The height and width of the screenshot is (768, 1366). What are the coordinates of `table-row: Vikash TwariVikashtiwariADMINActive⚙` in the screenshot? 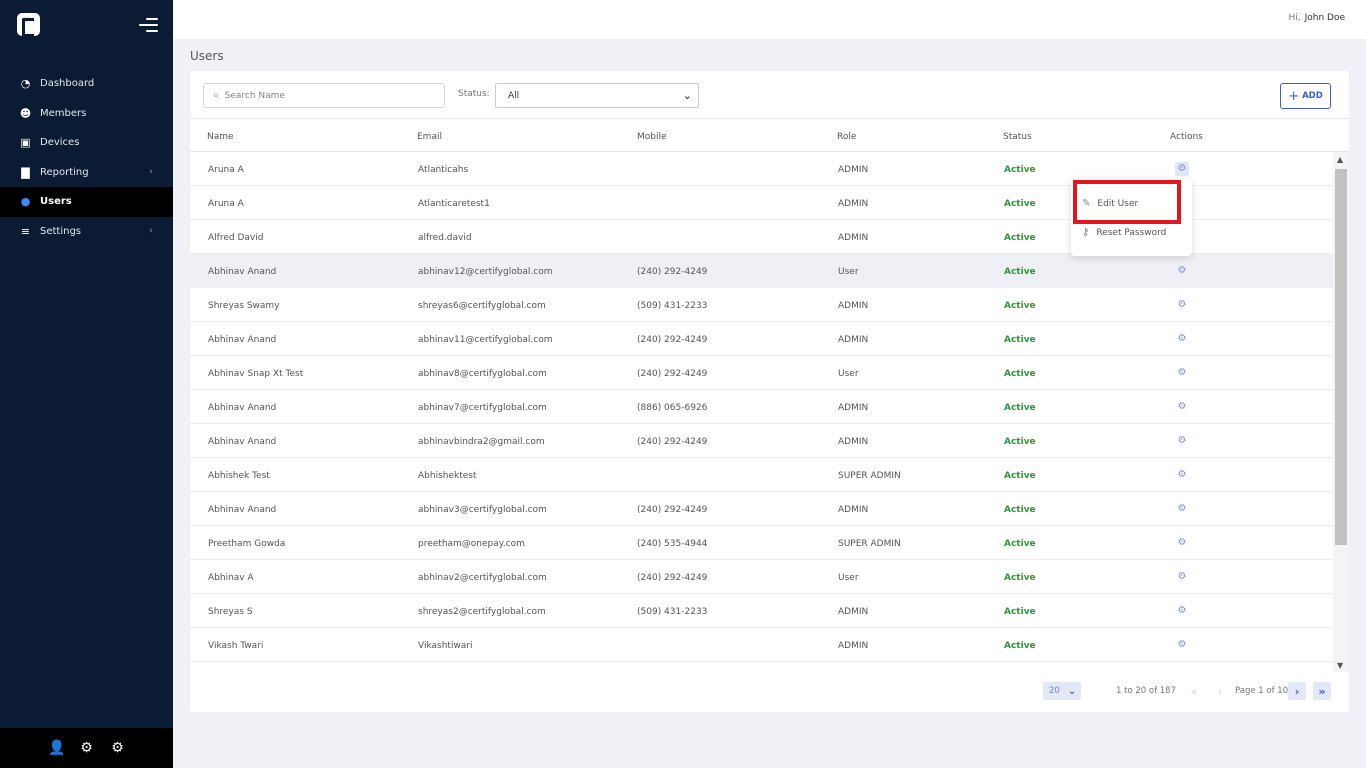 It's located at (761, 645).